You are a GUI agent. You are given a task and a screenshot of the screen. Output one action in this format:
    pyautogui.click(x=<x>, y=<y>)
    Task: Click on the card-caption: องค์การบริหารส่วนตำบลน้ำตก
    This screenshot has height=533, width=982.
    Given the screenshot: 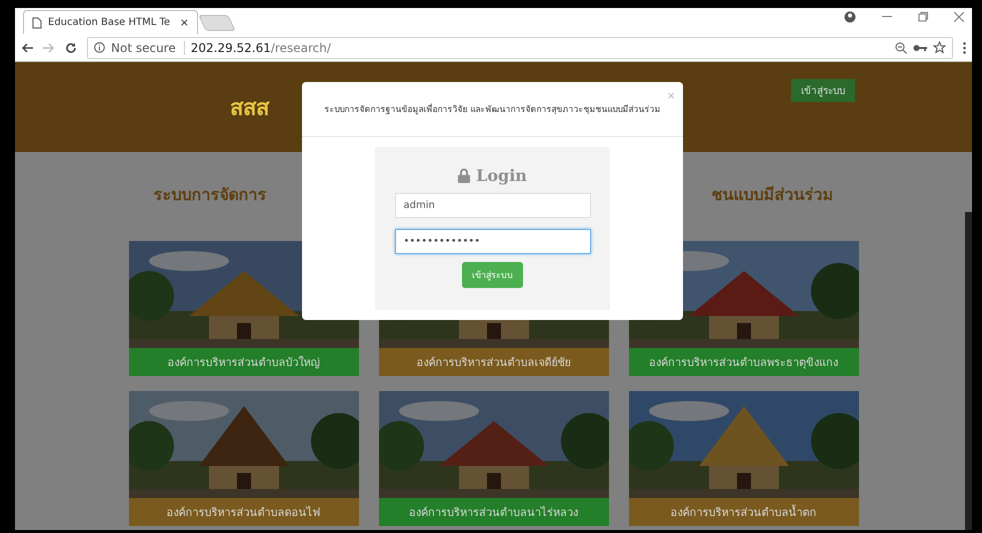 What is the action you would take?
    pyautogui.click(x=743, y=512)
    